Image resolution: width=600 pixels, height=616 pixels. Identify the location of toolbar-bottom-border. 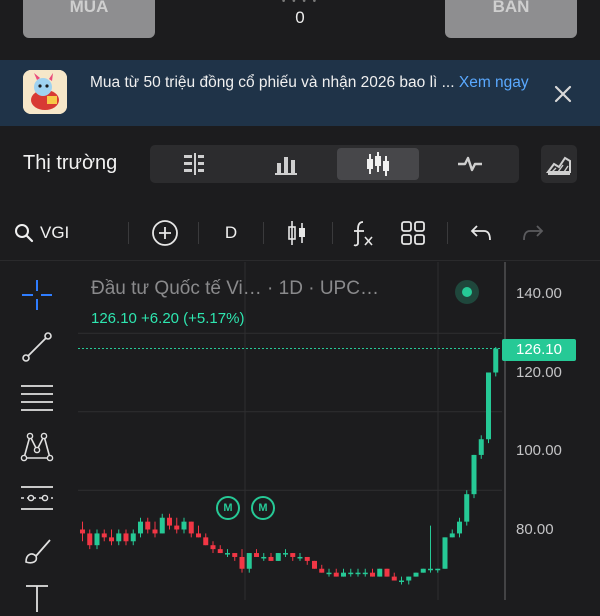
(300, 260).